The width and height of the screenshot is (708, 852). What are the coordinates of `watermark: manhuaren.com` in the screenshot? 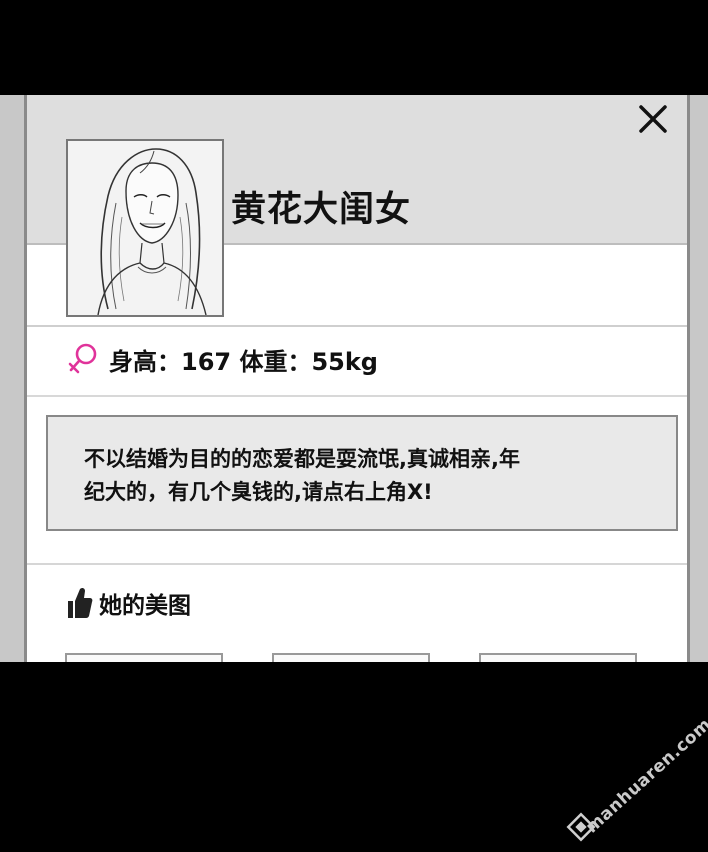 It's located at (637, 777).